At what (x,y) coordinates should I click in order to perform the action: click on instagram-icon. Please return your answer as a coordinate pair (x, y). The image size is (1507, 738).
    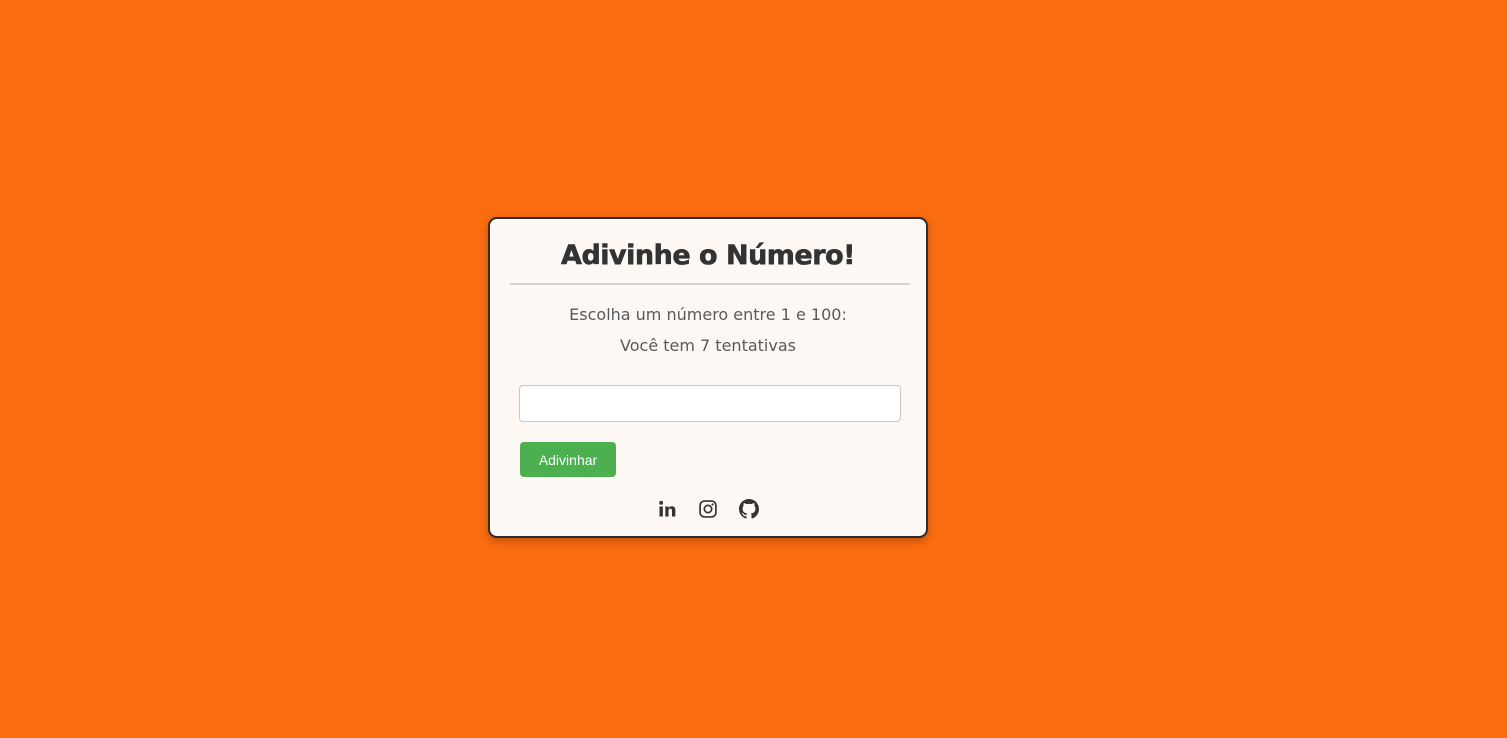
    Looking at the image, I should click on (708, 509).